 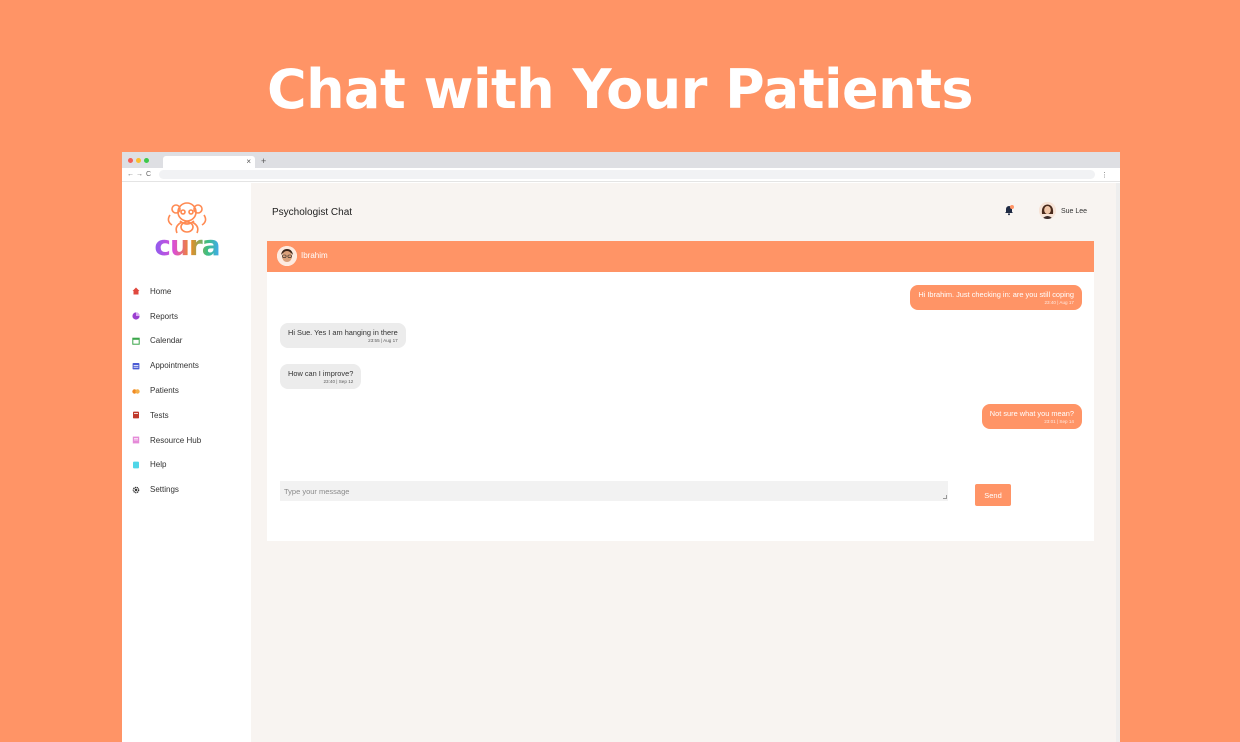 I want to click on message-incoming: How can I improve? 23:40 | Sep 12, so click(x=321, y=376).